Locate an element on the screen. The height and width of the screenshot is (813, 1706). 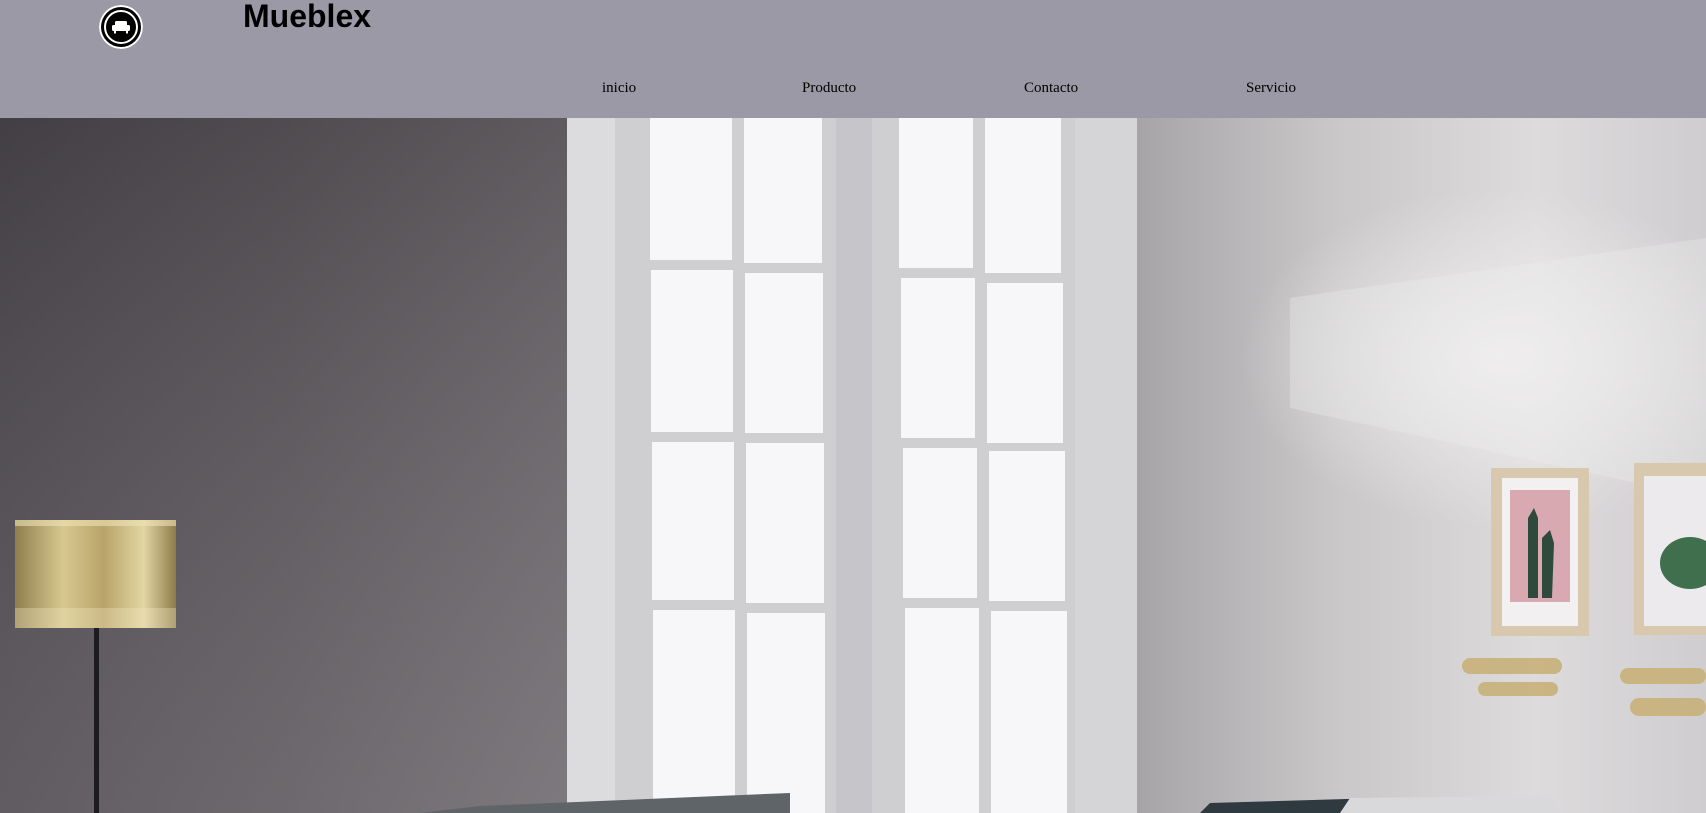
nav-link-producto: Producto is located at coordinates (829, 88).